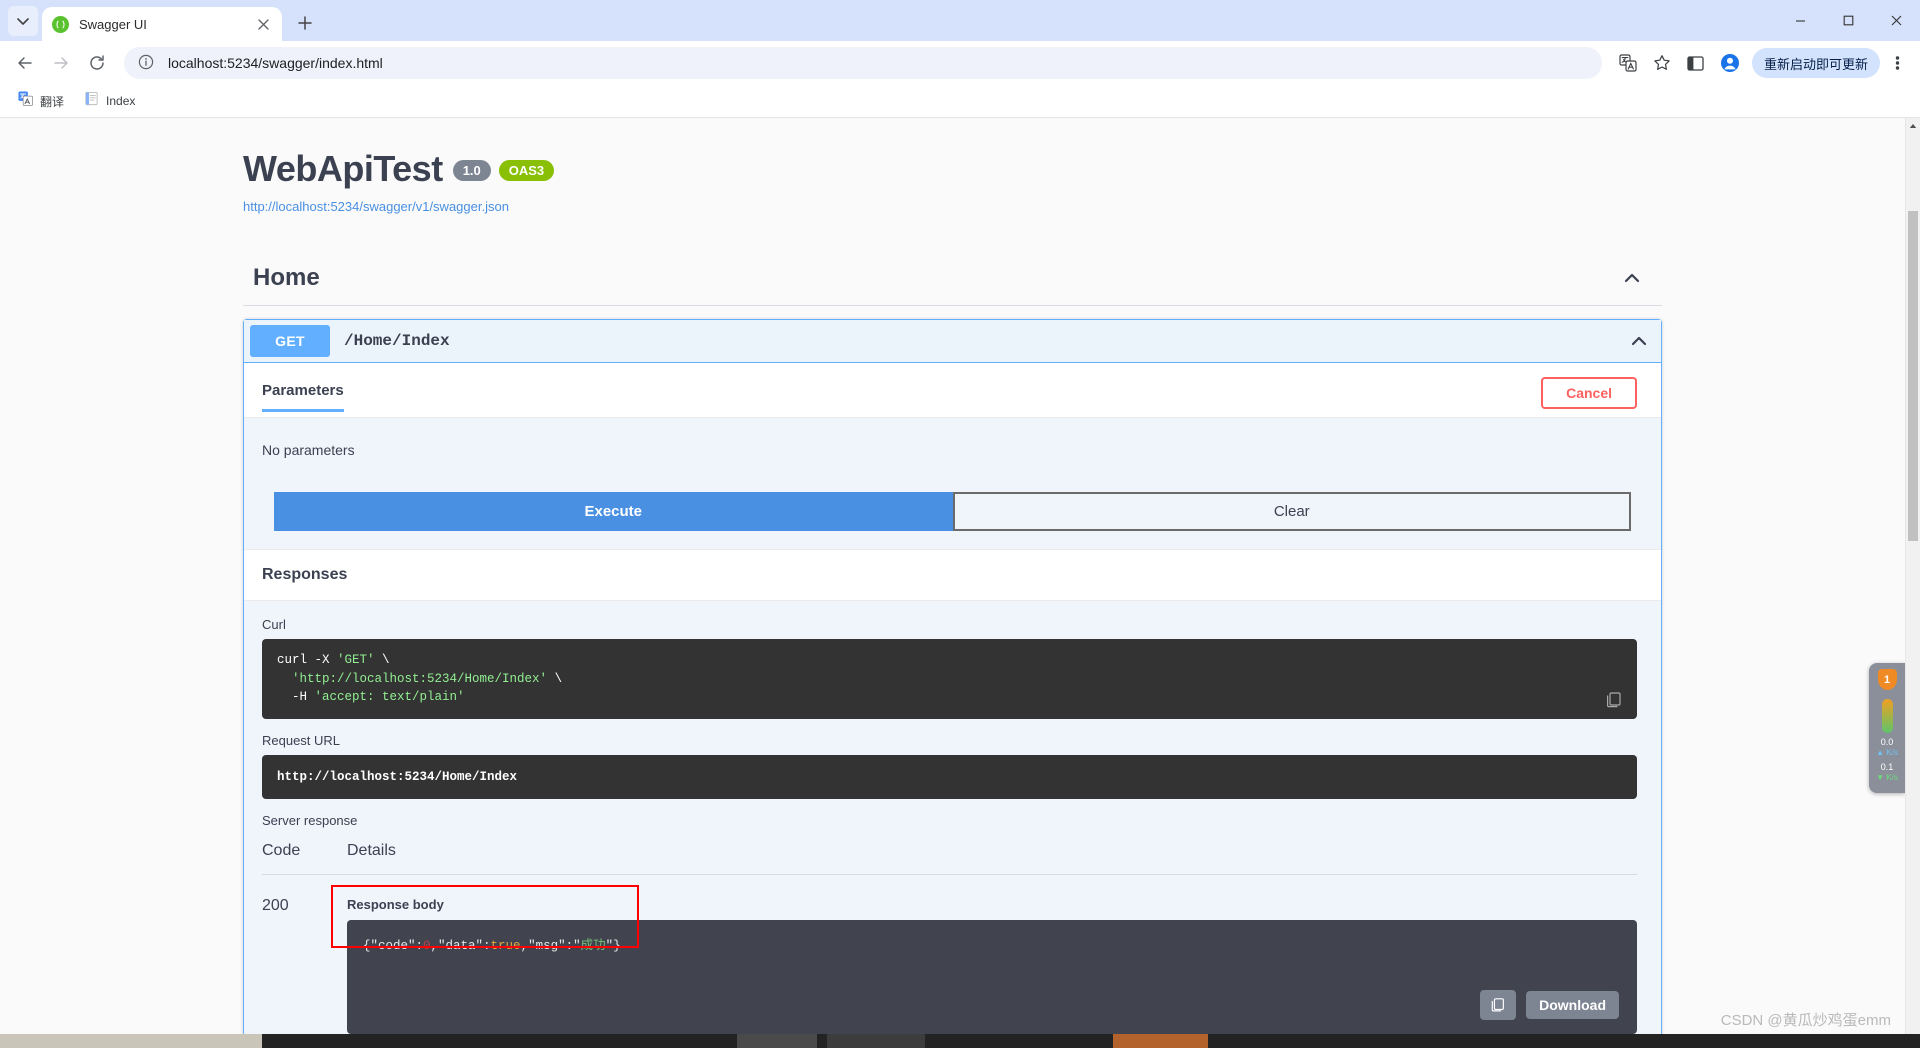 The width and height of the screenshot is (1920, 1048). I want to click on translate-icon, so click(1628, 63).